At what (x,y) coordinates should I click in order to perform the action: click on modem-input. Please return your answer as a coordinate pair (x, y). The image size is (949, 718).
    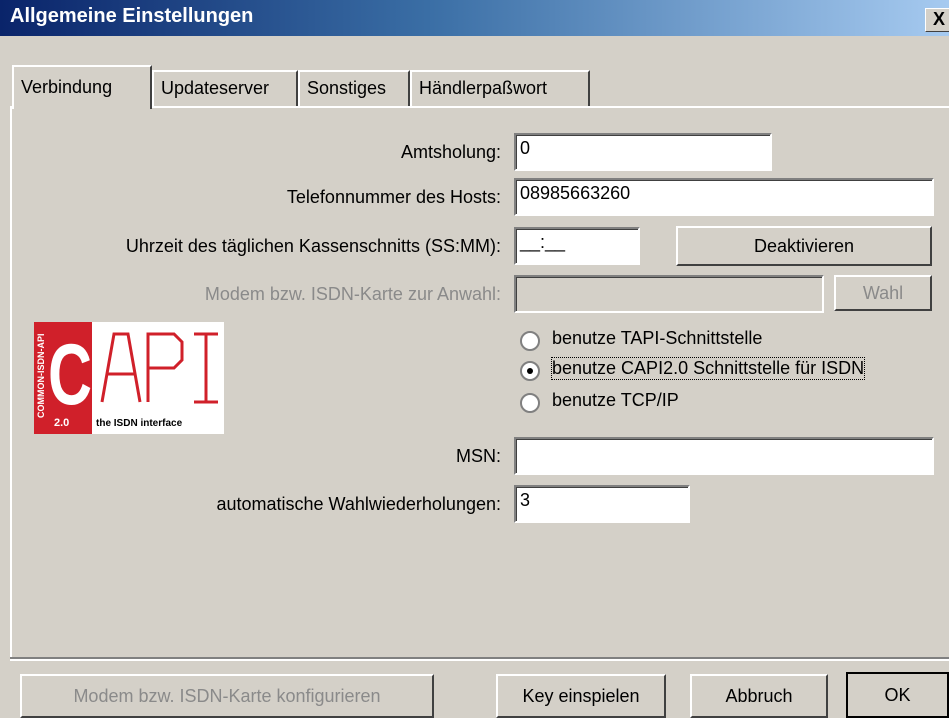
    Looking at the image, I should click on (669, 294).